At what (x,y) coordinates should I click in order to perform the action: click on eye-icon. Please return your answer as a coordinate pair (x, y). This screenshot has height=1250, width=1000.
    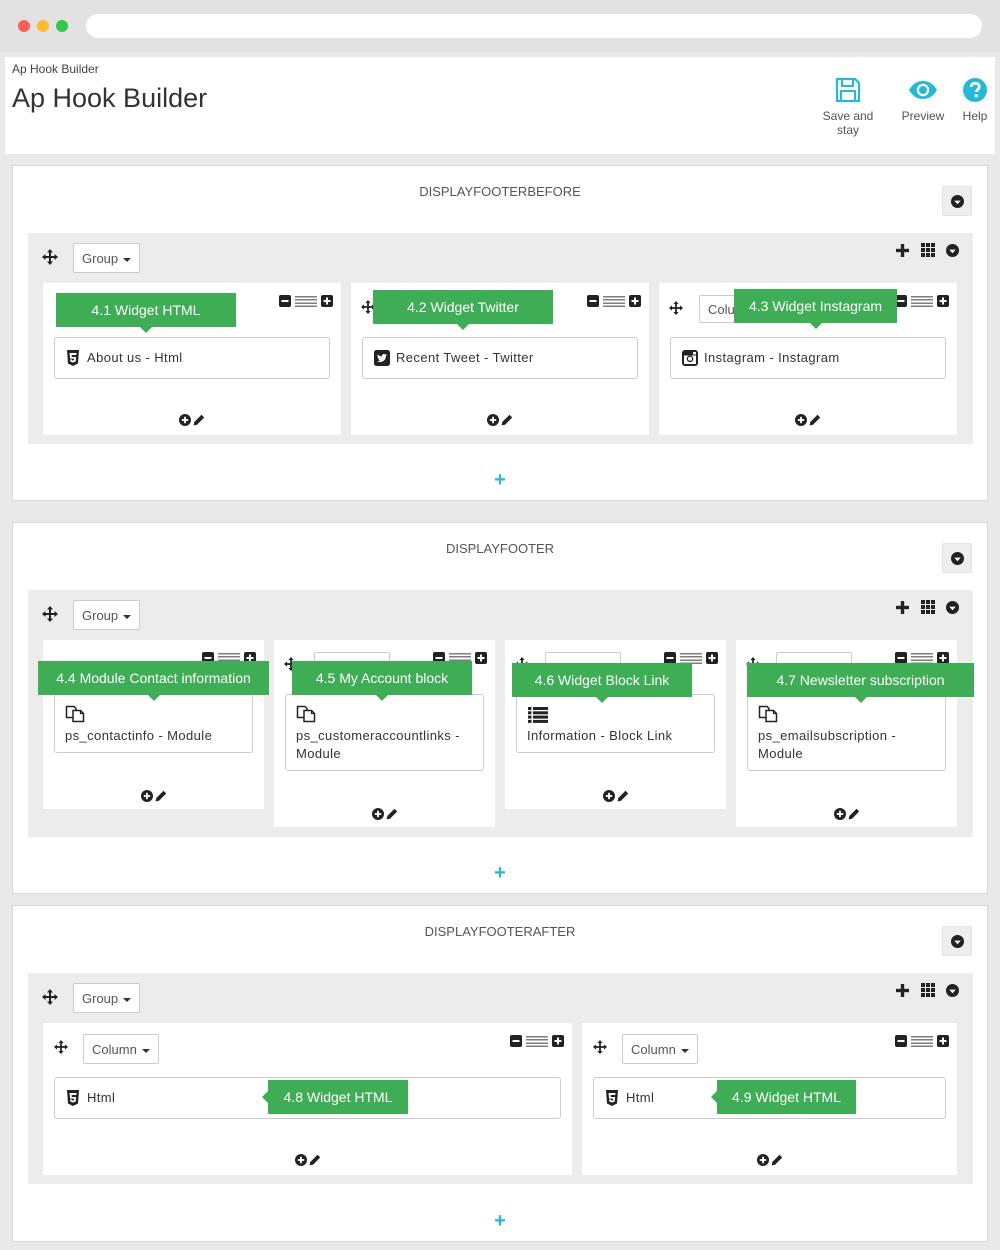
    Looking at the image, I should click on (923, 90).